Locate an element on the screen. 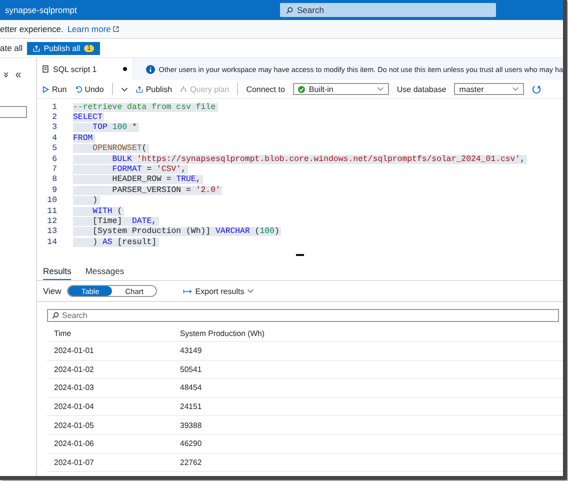 This screenshot has height=481, width=568. line-number: 12 is located at coordinates (51, 221).